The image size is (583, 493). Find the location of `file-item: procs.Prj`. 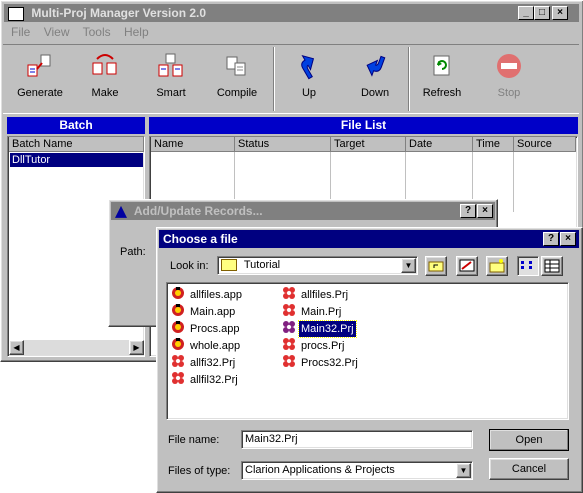

file-item: procs.Prj is located at coordinates (314, 345).